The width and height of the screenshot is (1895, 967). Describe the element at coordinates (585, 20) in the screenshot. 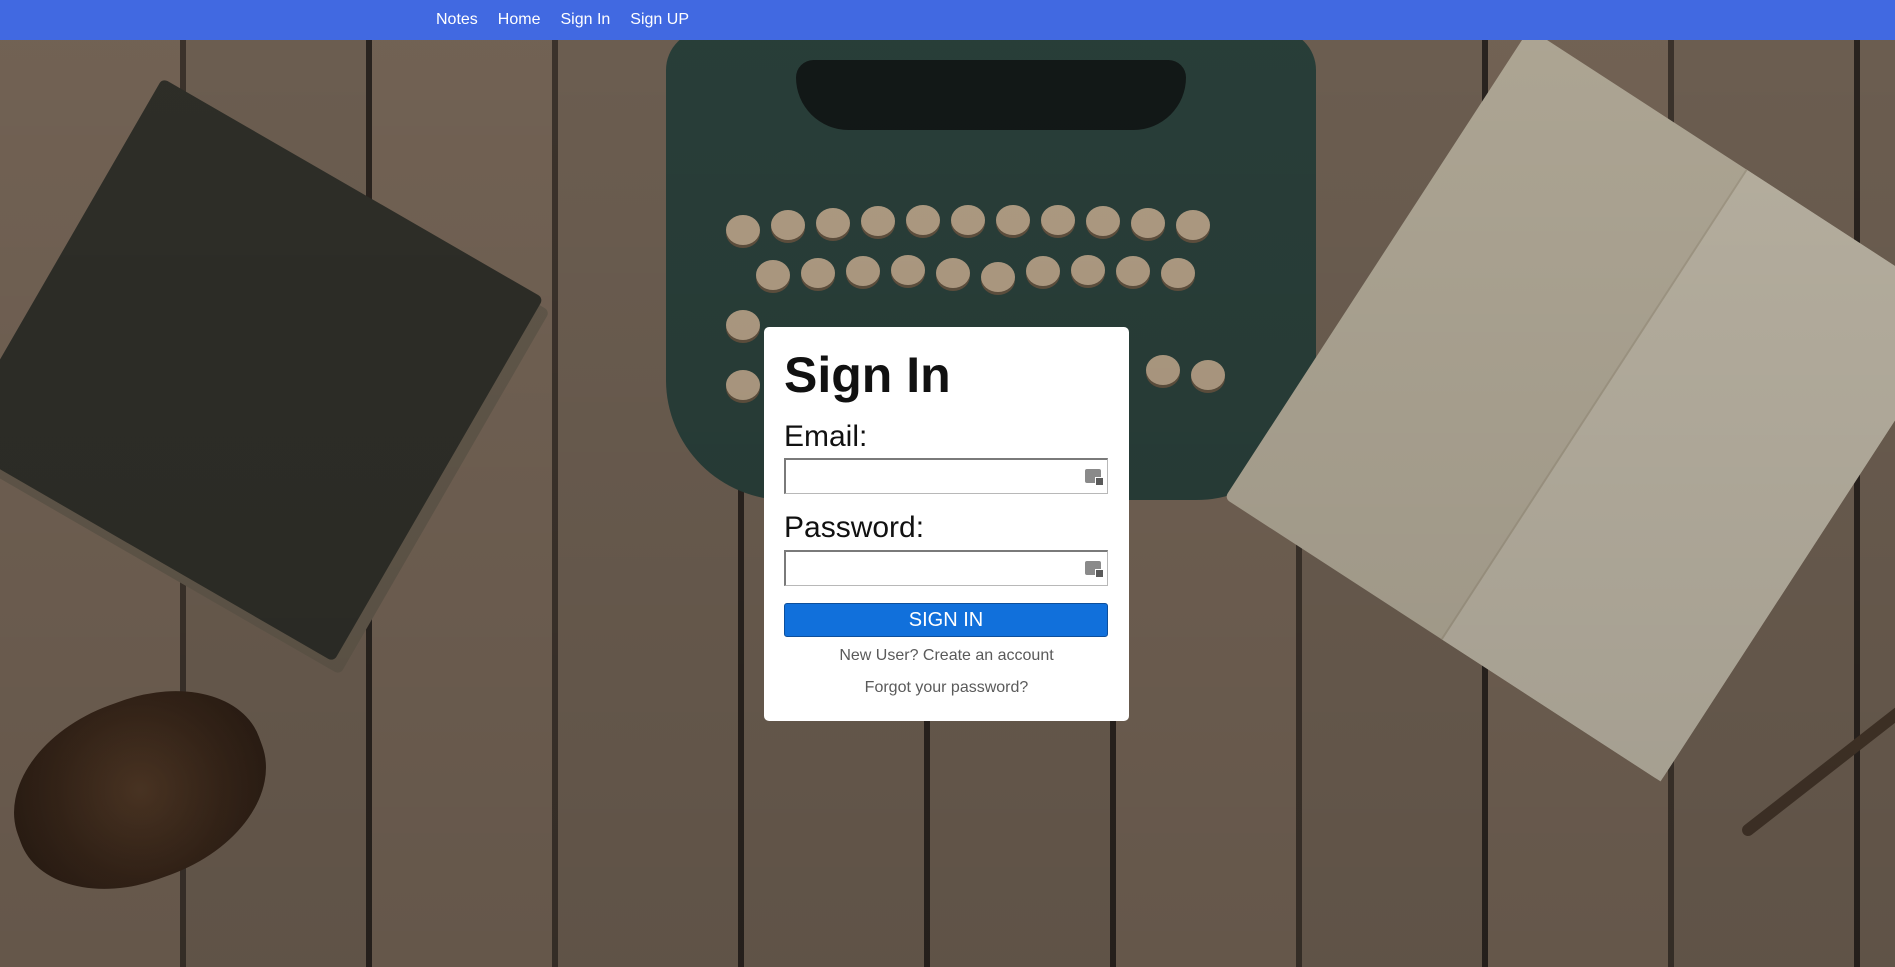

I see `nav-item-sign-in: Sign In` at that location.